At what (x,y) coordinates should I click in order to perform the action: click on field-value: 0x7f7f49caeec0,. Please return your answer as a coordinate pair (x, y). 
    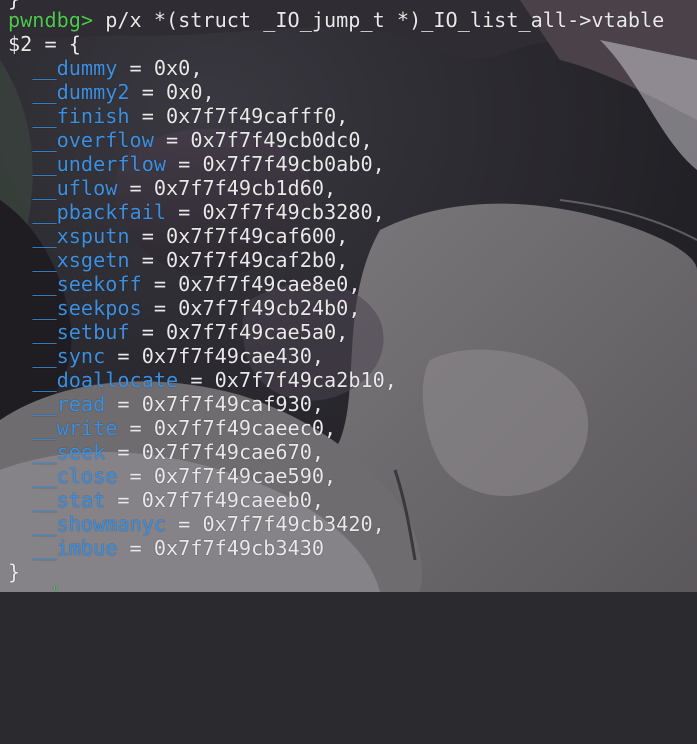
    Looking at the image, I should click on (245, 428).